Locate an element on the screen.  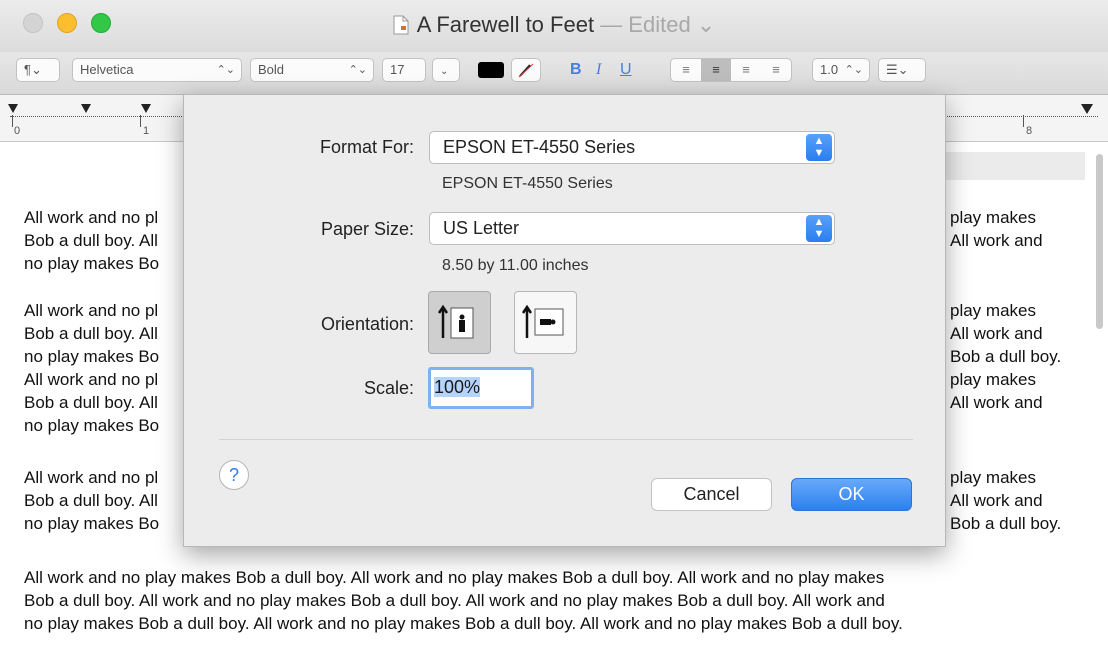
paragraph-right-fragment: play makes All work and is located at coordinates (996, 229).